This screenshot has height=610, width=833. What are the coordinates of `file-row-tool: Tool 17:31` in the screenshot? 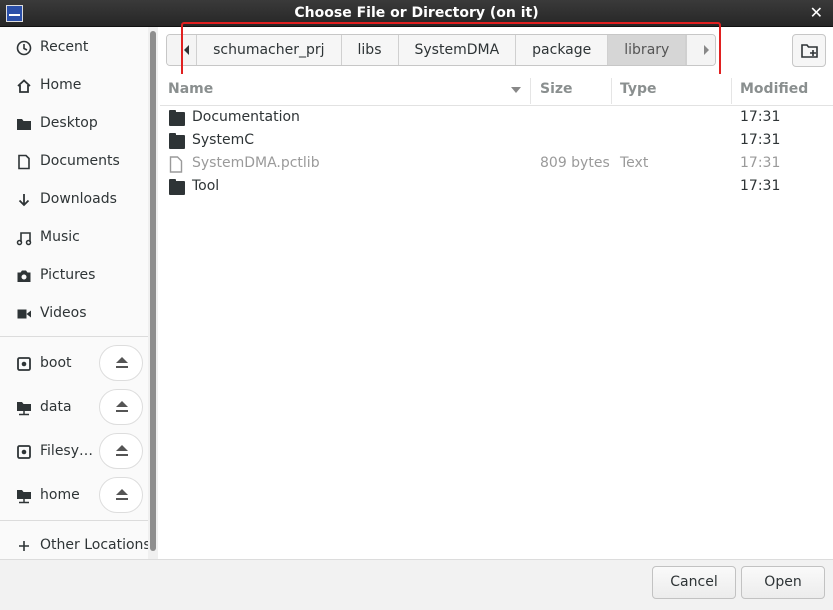 It's located at (496, 187).